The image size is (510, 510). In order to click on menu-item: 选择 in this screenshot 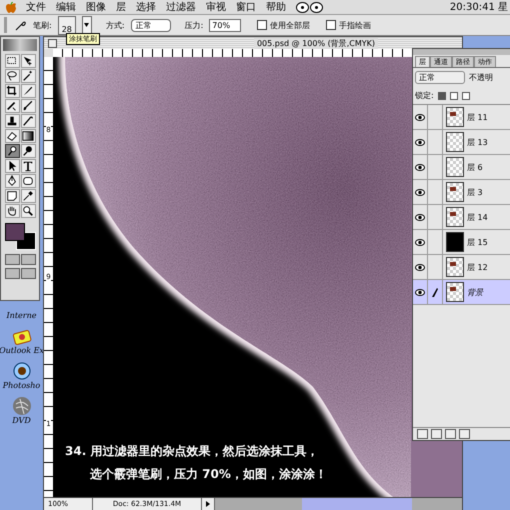, I will do `click(146, 7)`.